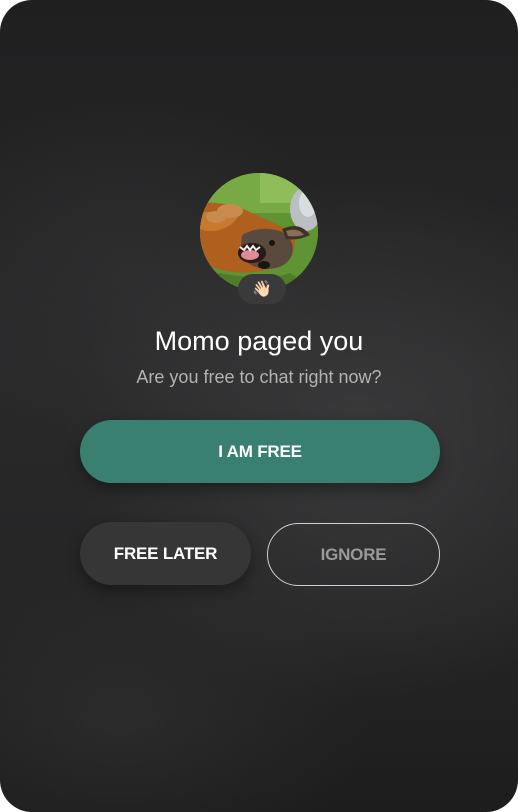  I want to click on ignore-button: IGNORE, so click(353, 554).